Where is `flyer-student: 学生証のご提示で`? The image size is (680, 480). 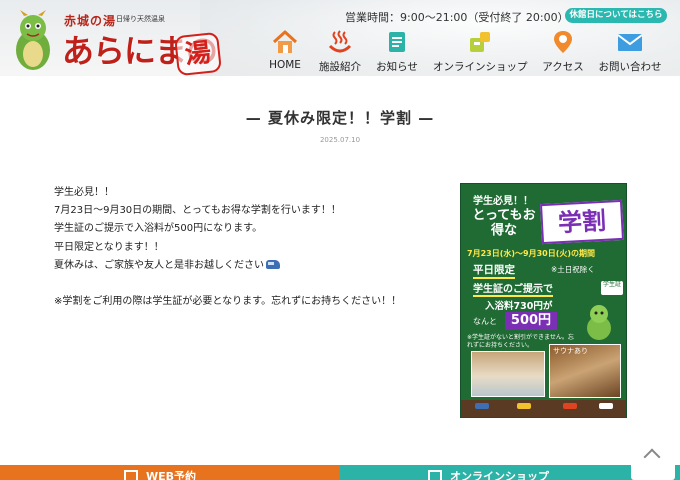 flyer-student: 学生証のご提示で is located at coordinates (513, 288).